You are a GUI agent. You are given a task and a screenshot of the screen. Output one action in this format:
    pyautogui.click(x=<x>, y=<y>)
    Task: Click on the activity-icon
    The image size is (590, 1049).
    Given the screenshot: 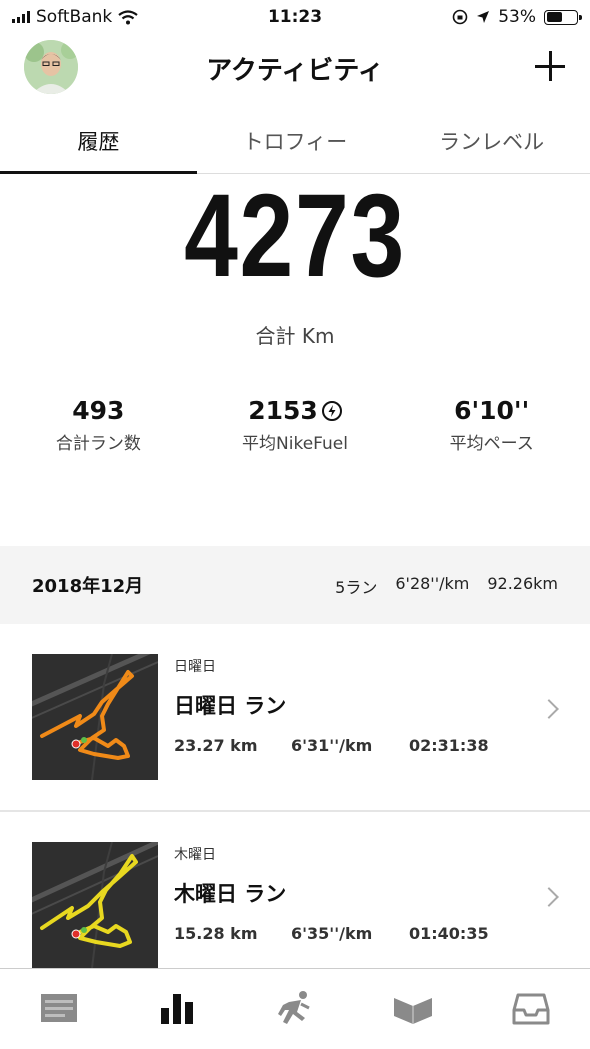 What is the action you would take?
    pyautogui.click(x=177, y=1009)
    